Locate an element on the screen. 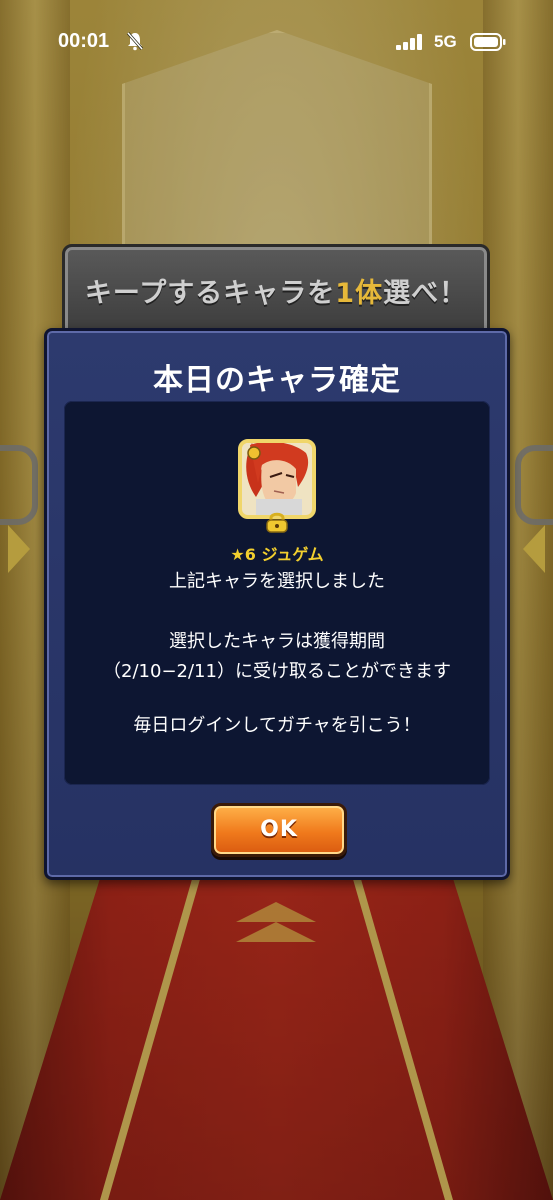 The image size is (553, 1200). dialog-title: 本日のキャラ確定 is located at coordinates (277, 380).